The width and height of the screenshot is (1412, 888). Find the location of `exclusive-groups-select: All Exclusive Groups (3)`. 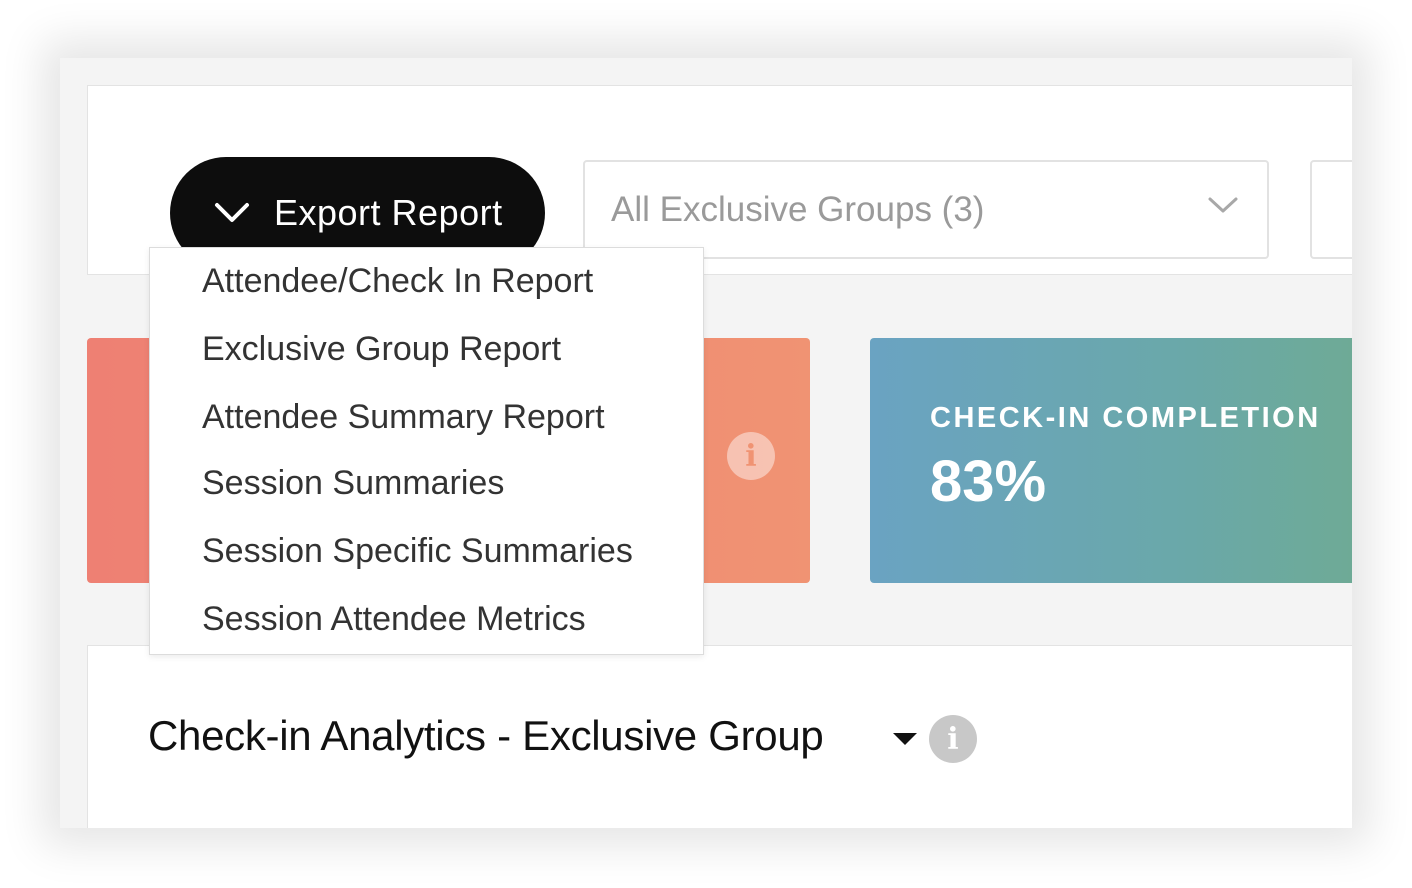

exclusive-groups-select: All Exclusive Groups (3) is located at coordinates (926, 209).